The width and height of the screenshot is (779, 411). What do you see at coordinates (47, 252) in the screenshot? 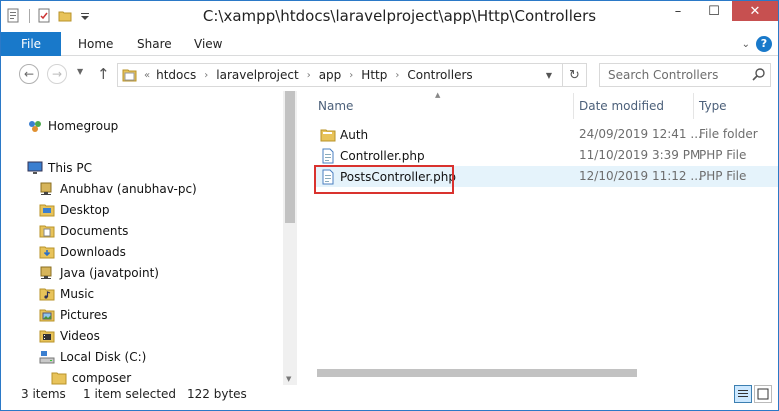
I see `downloads-icon` at bounding box center [47, 252].